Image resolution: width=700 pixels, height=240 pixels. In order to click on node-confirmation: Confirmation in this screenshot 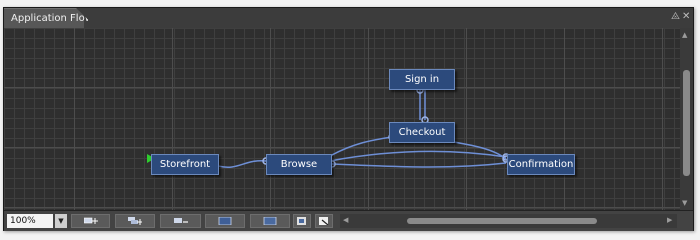, I will do `click(541, 164)`.